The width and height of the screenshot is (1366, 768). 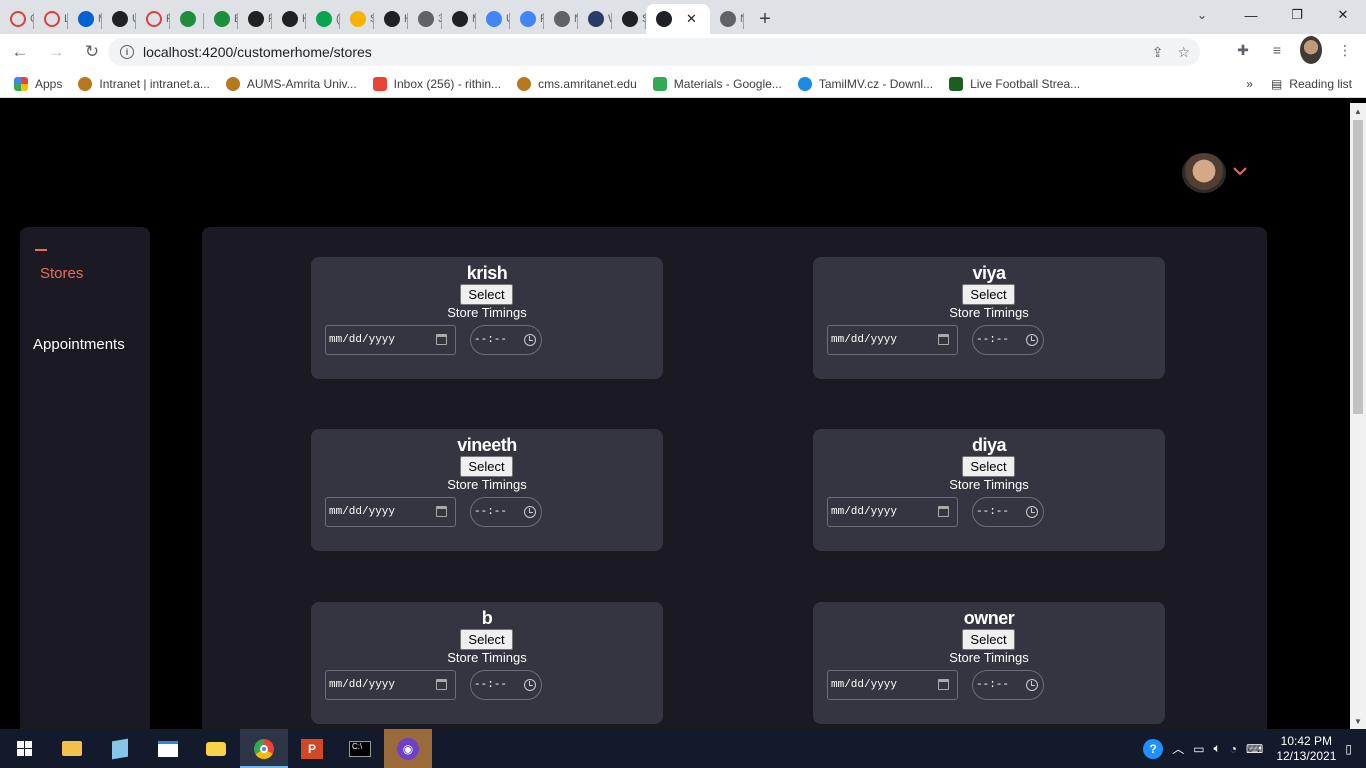 I want to click on url-text: localhost:4200/customerhome/stores, so click(x=257, y=52).